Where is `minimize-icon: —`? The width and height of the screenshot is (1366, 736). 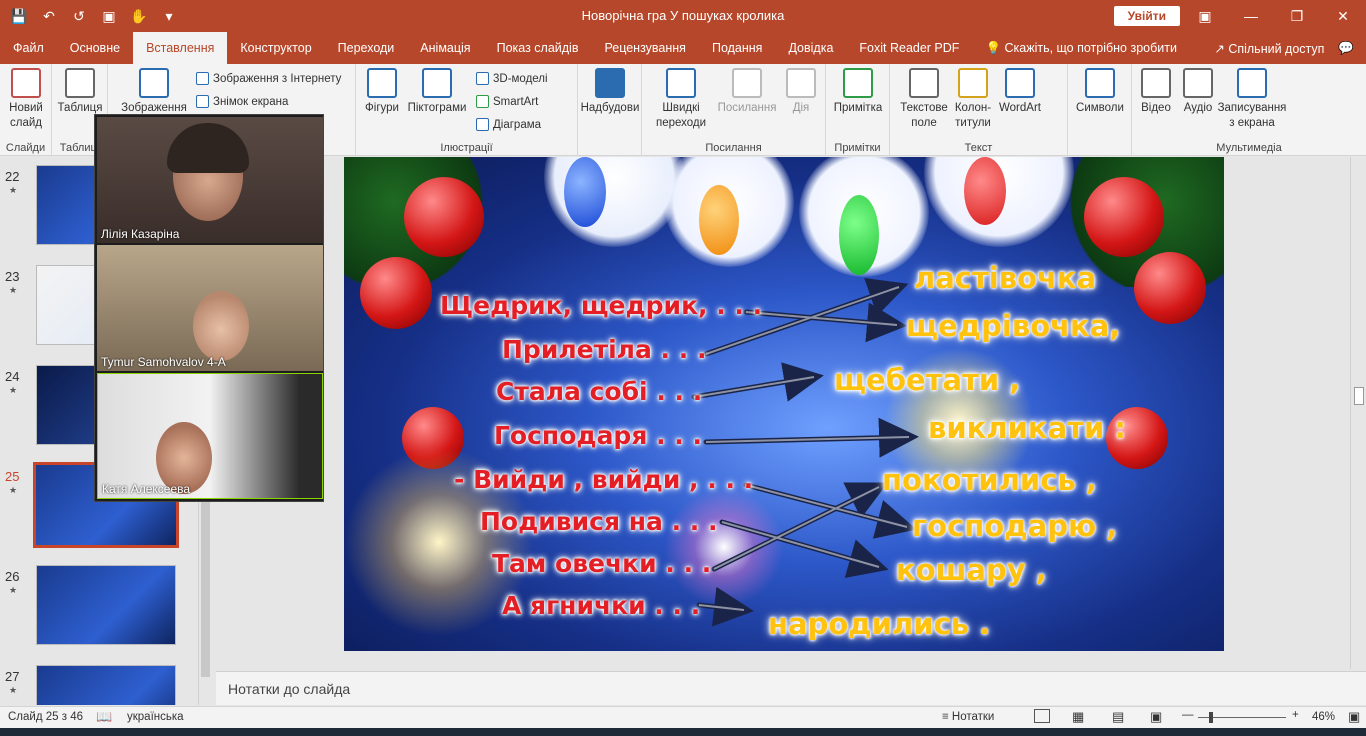
minimize-icon: — is located at coordinates (1251, 16).